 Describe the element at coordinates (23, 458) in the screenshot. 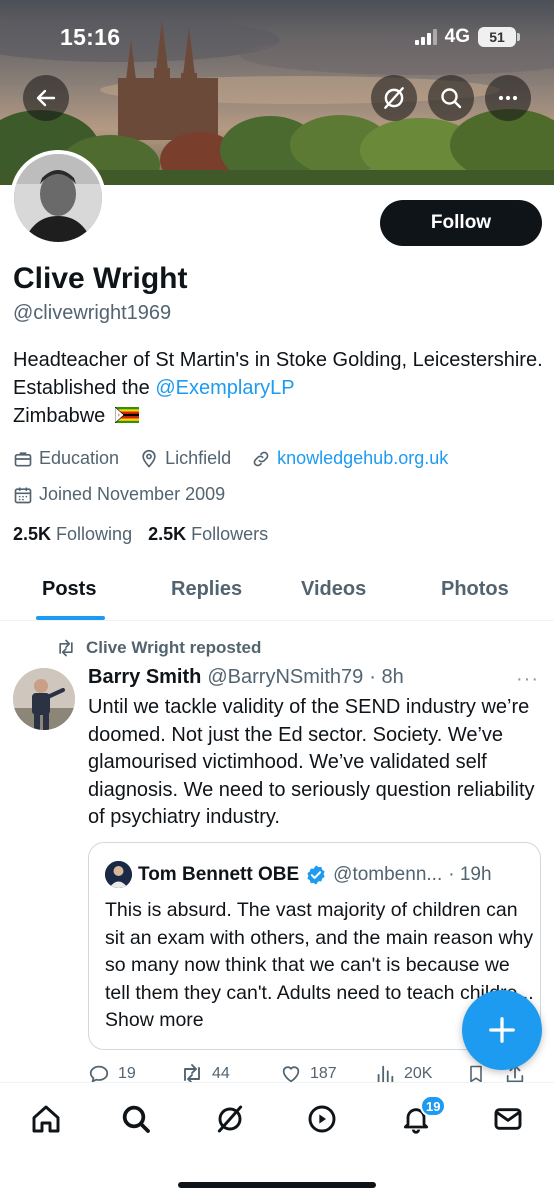

I see `briefcase-icon` at that location.